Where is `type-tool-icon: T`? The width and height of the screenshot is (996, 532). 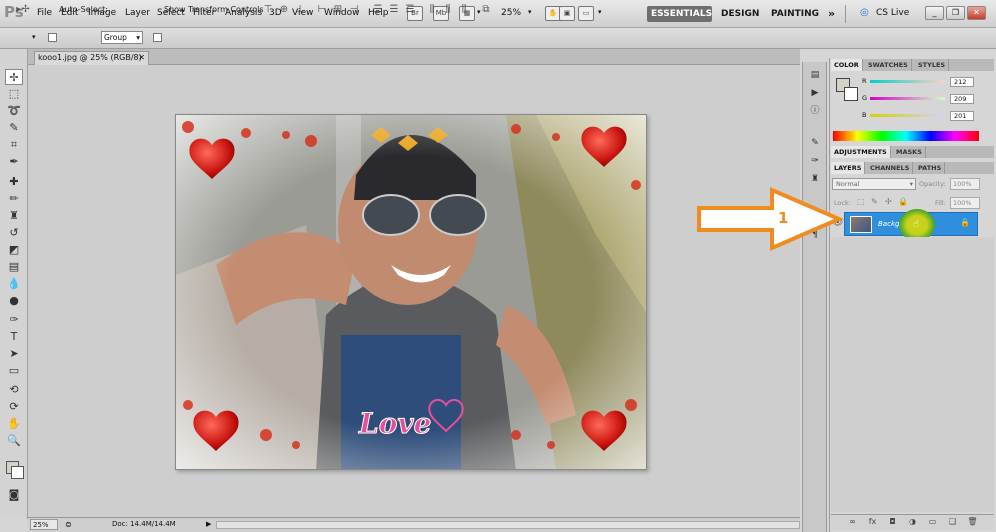
type-tool-icon: T is located at coordinates (14, 337).